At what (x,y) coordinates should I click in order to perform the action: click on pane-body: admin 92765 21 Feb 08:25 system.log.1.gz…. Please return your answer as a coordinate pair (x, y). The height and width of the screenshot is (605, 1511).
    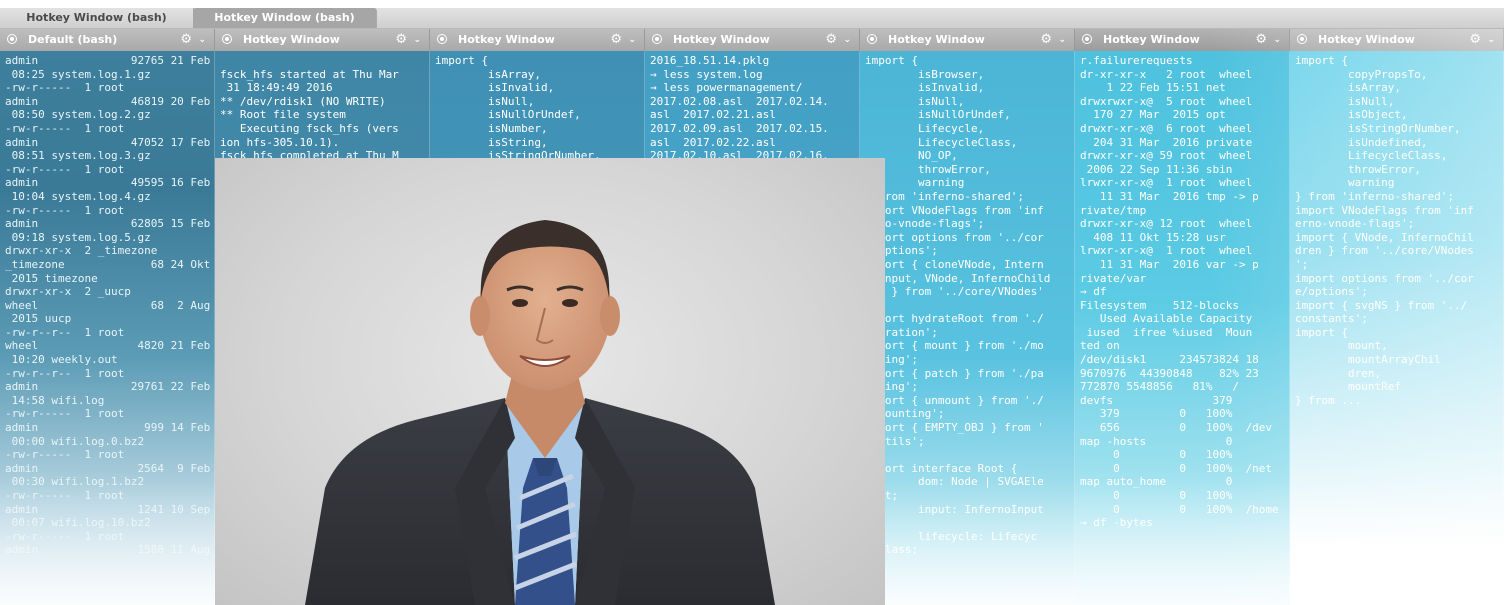
    Looking at the image, I should click on (107, 328).